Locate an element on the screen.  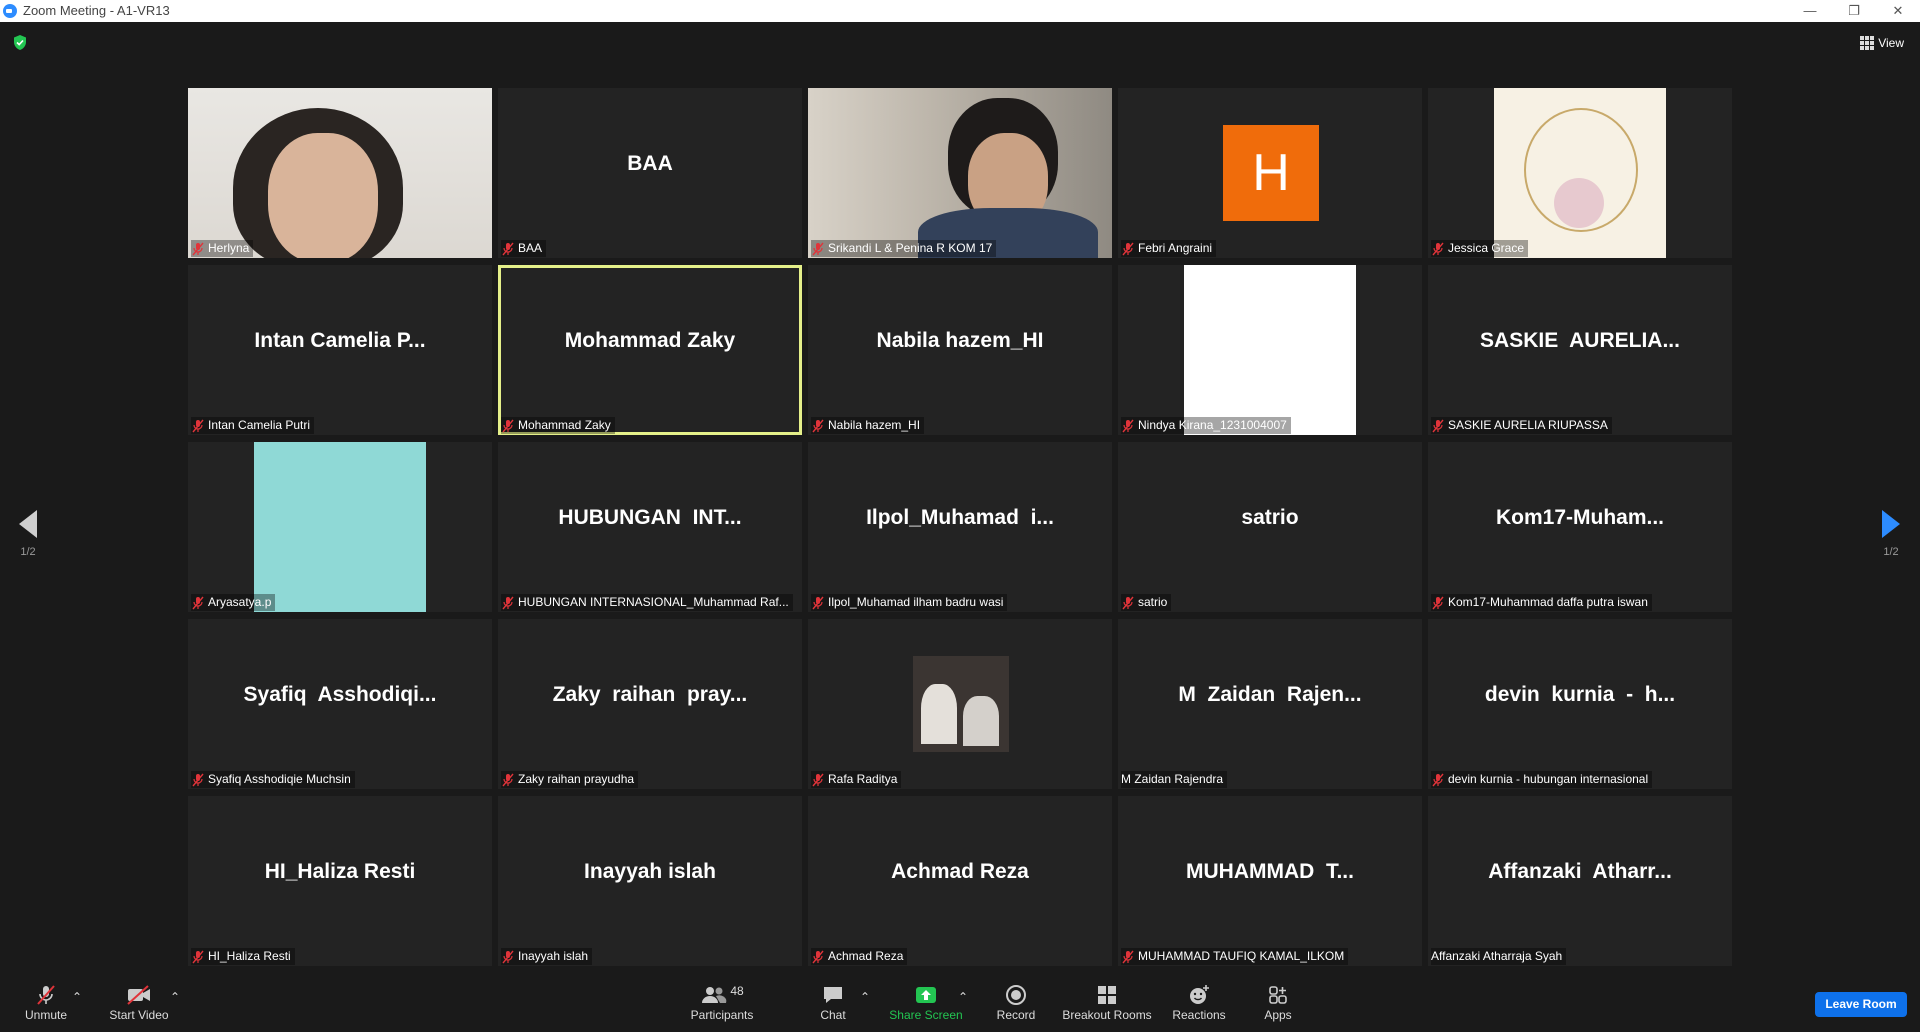
participants-count: 48 is located at coordinates (737, 991).